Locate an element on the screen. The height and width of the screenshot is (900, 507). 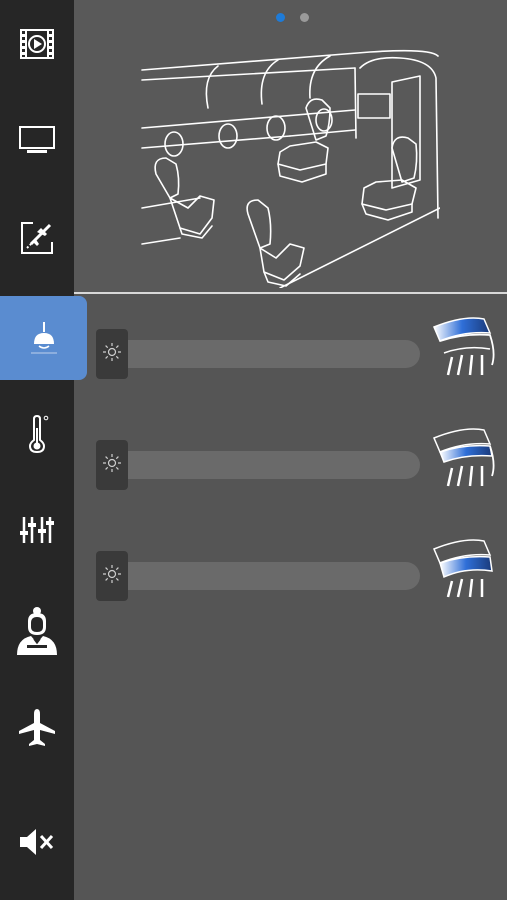
nav-audio-settings is located at coordinates (37, 530).